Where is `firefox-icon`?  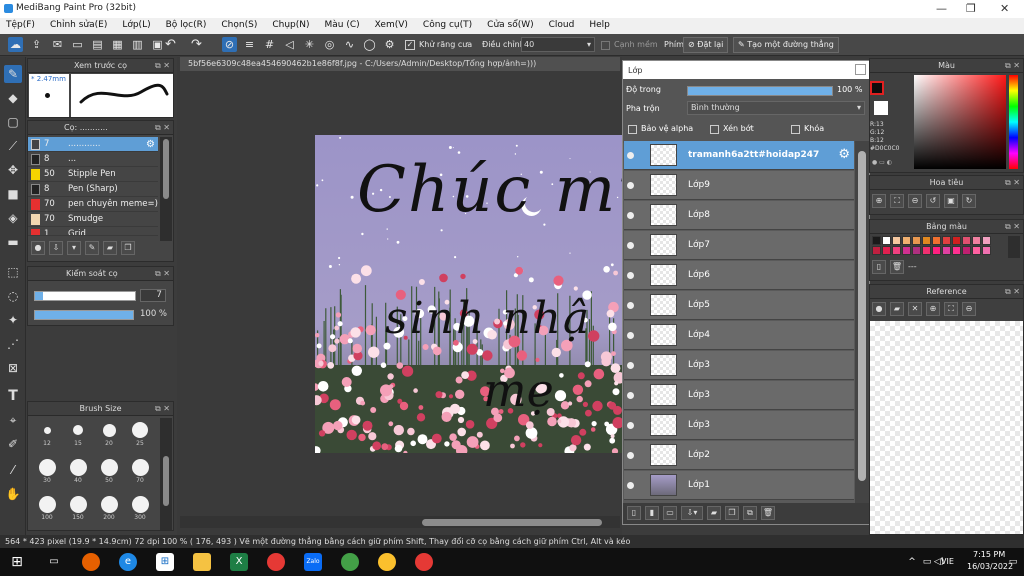 firefox-icon is located at coordinates (91, 562).